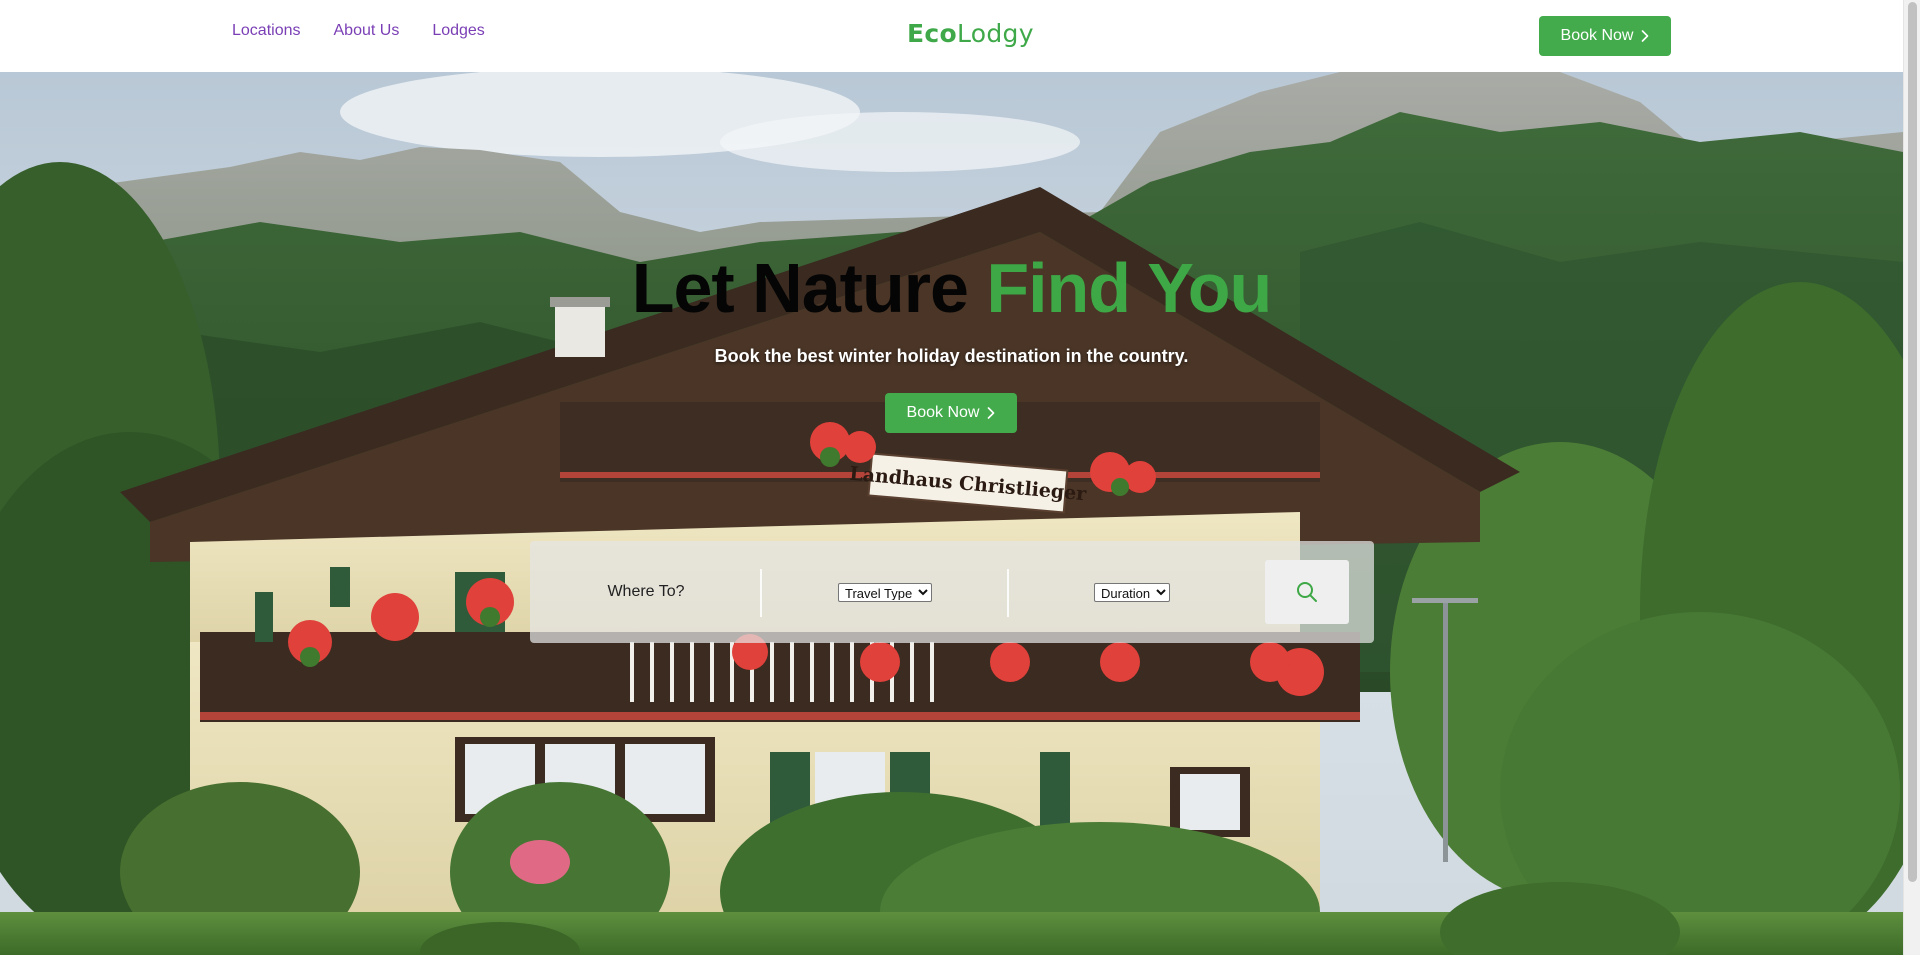  Describe the element at coordinates (1129, 288) in the screenshot. I see `hero-title-green: Find You` at that location.